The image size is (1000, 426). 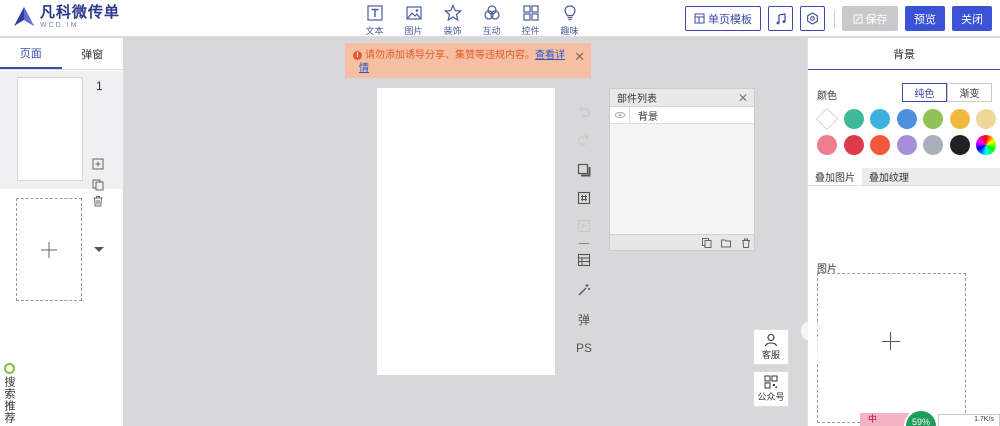 What do you see at coordinates (730, 19) in the screenshot?
I see `single-page-template-label: 单页模板` at bounding box center [730, 19].